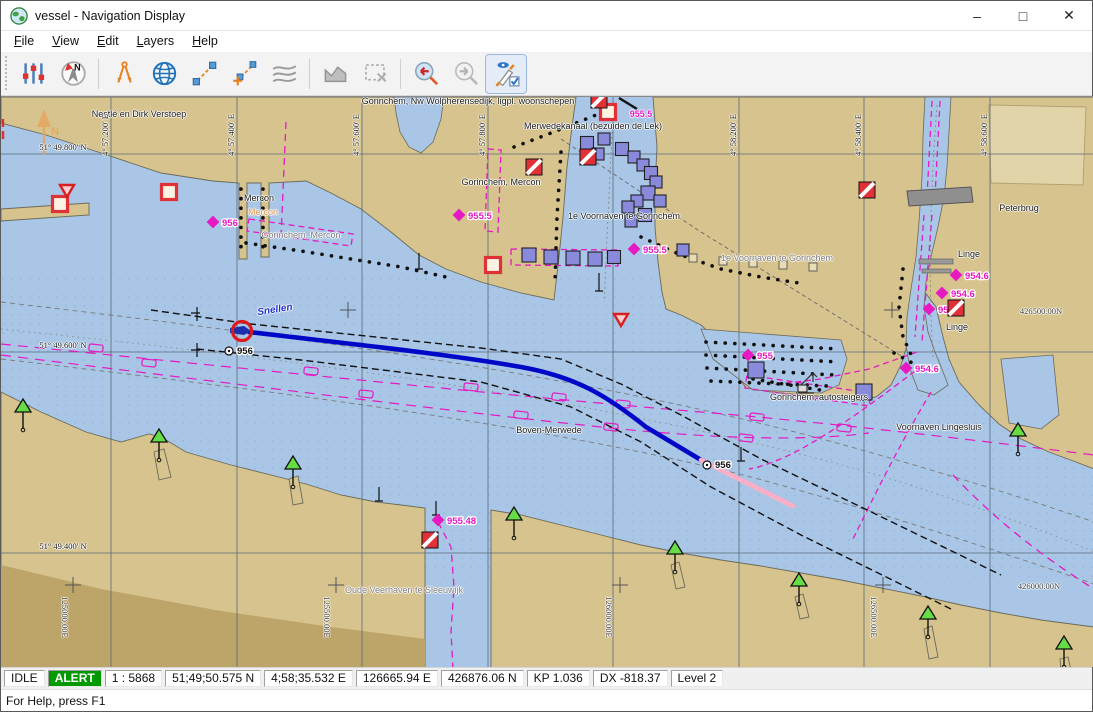 This screenshot has height=712, width=1093. I want to click on toolbar: N, so click(546, 74).